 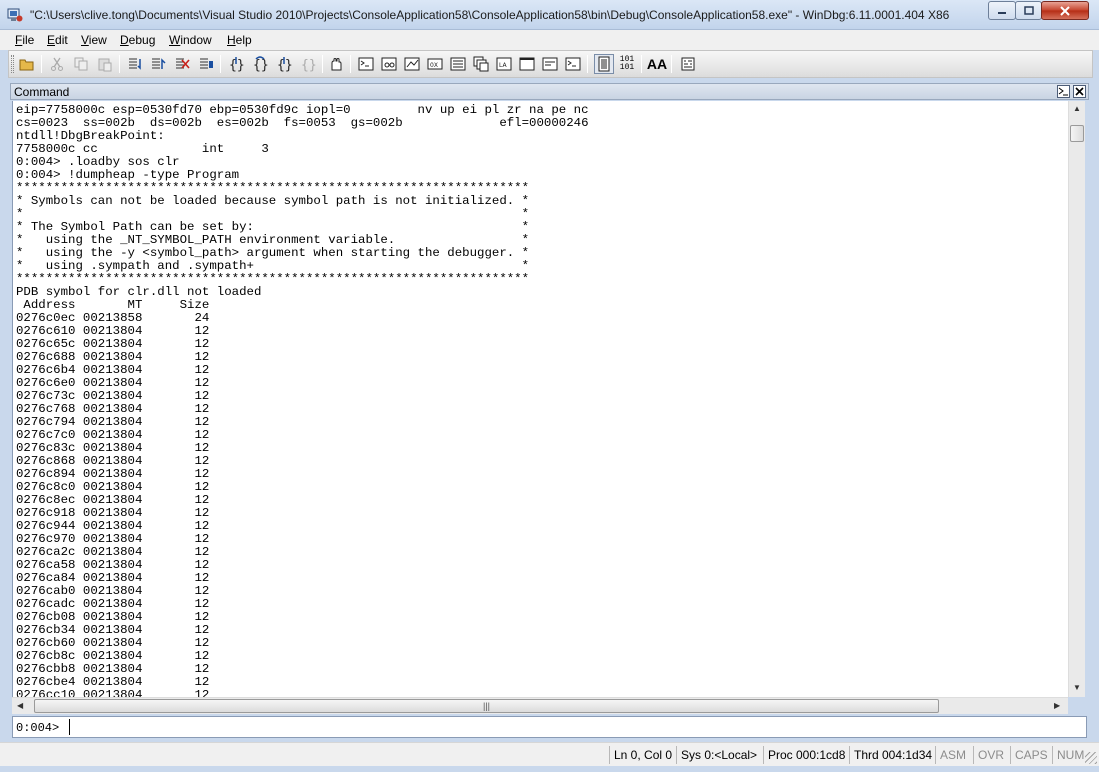 What do you see at coordinates (642, 755) in the screenshot?
I see `status-position: Ln 0, Col 0` at bounding box center [642, 755].